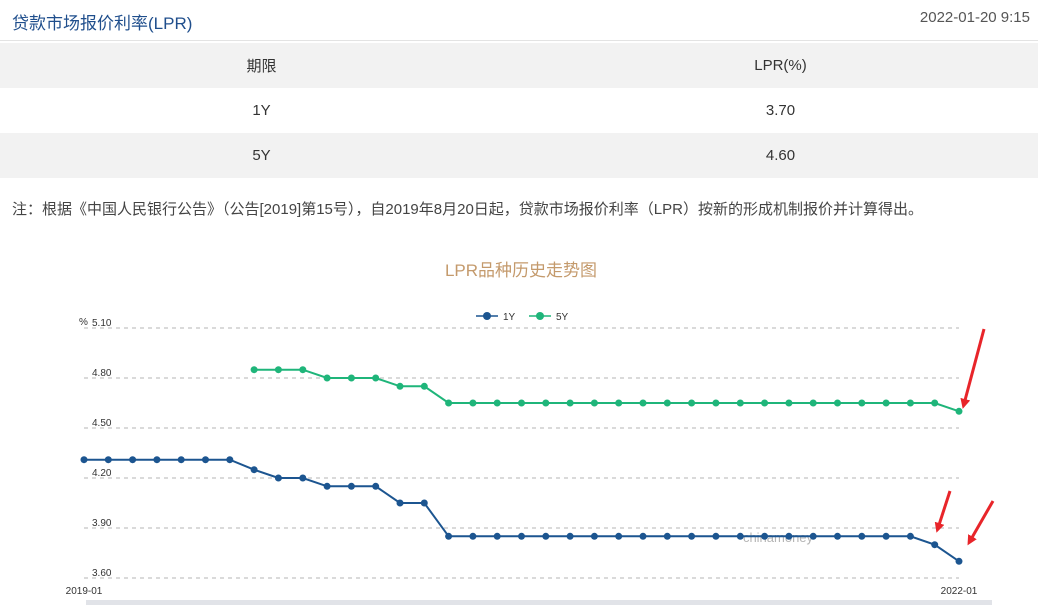 The image size is (1038, 605). I want to click on term-cell: 5Y, so click(261, 155).